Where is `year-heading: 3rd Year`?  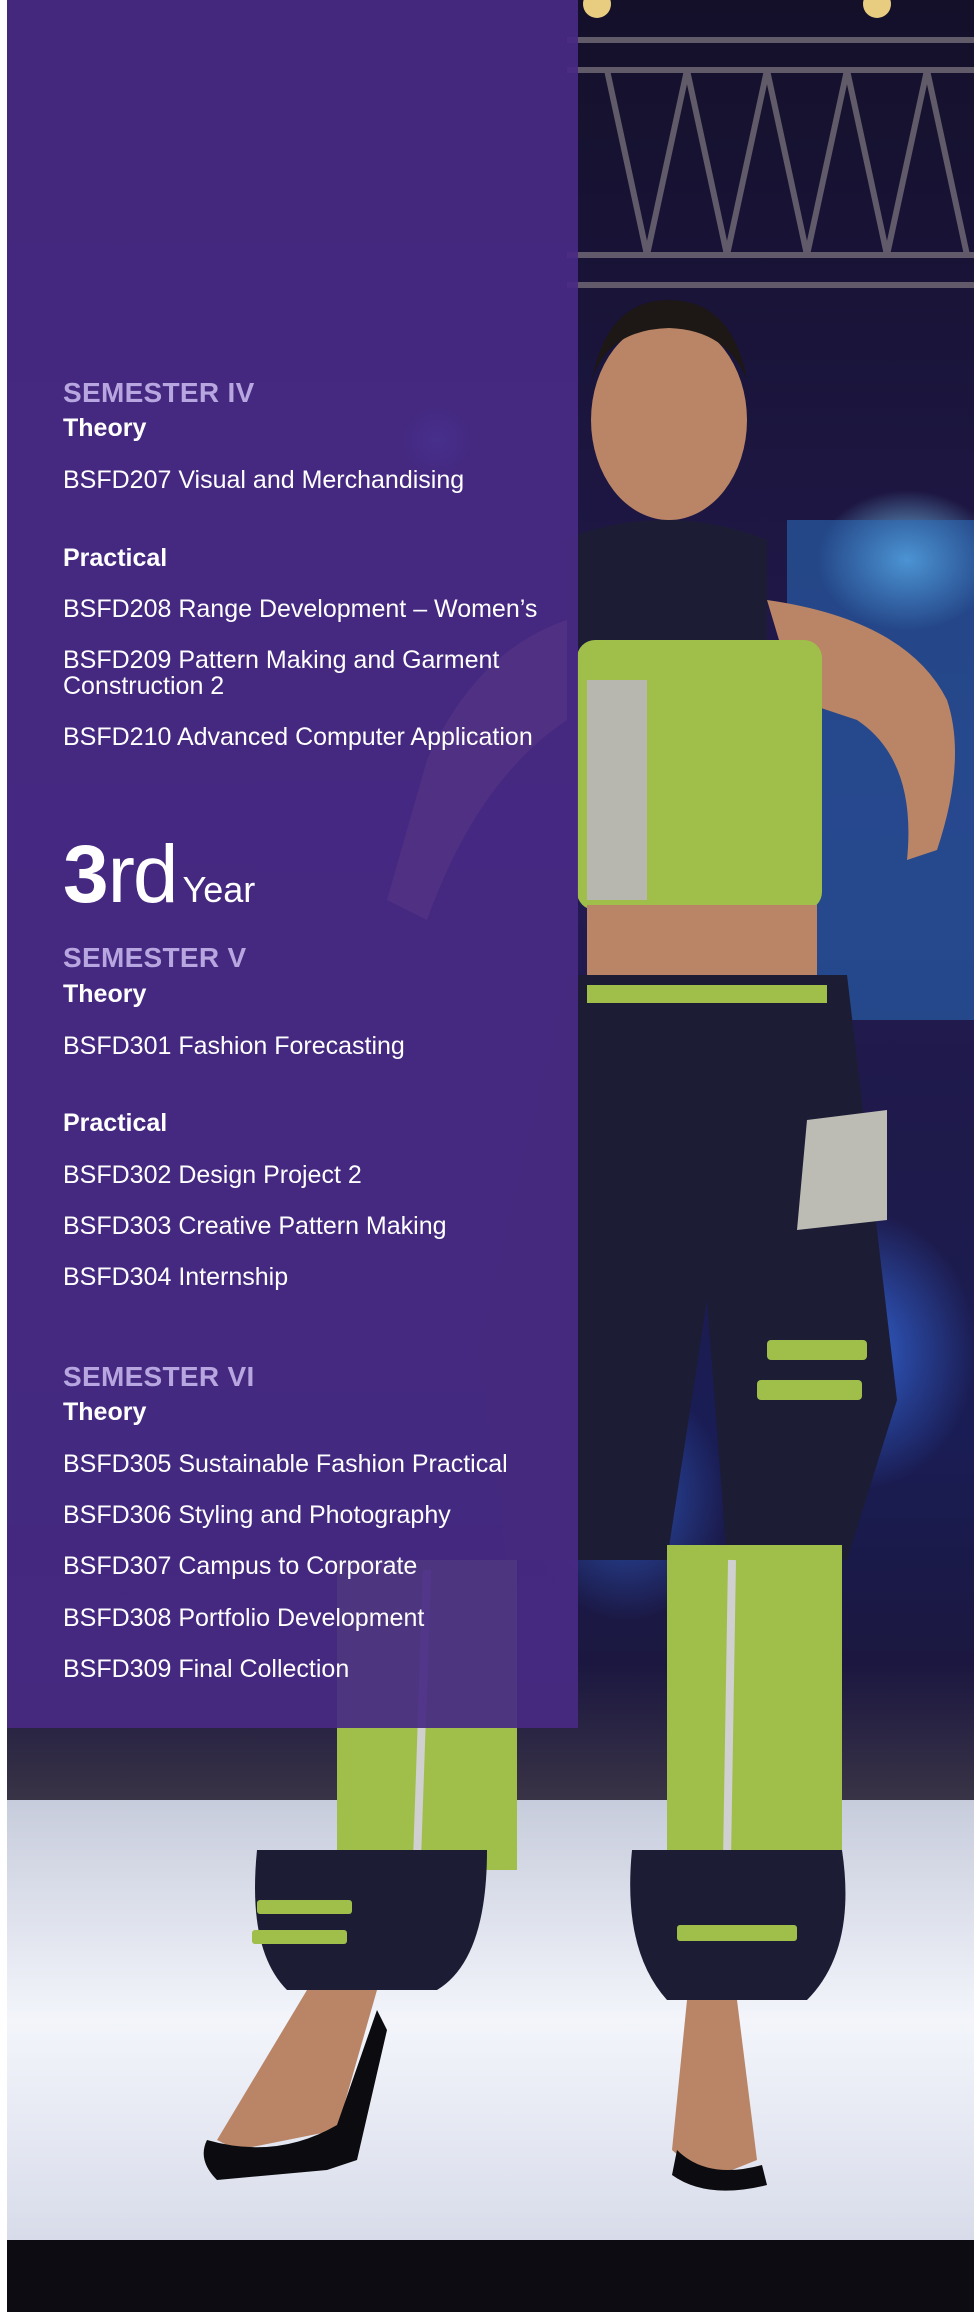
year-heading: 3rd Year is located at coordinates (159, 875).